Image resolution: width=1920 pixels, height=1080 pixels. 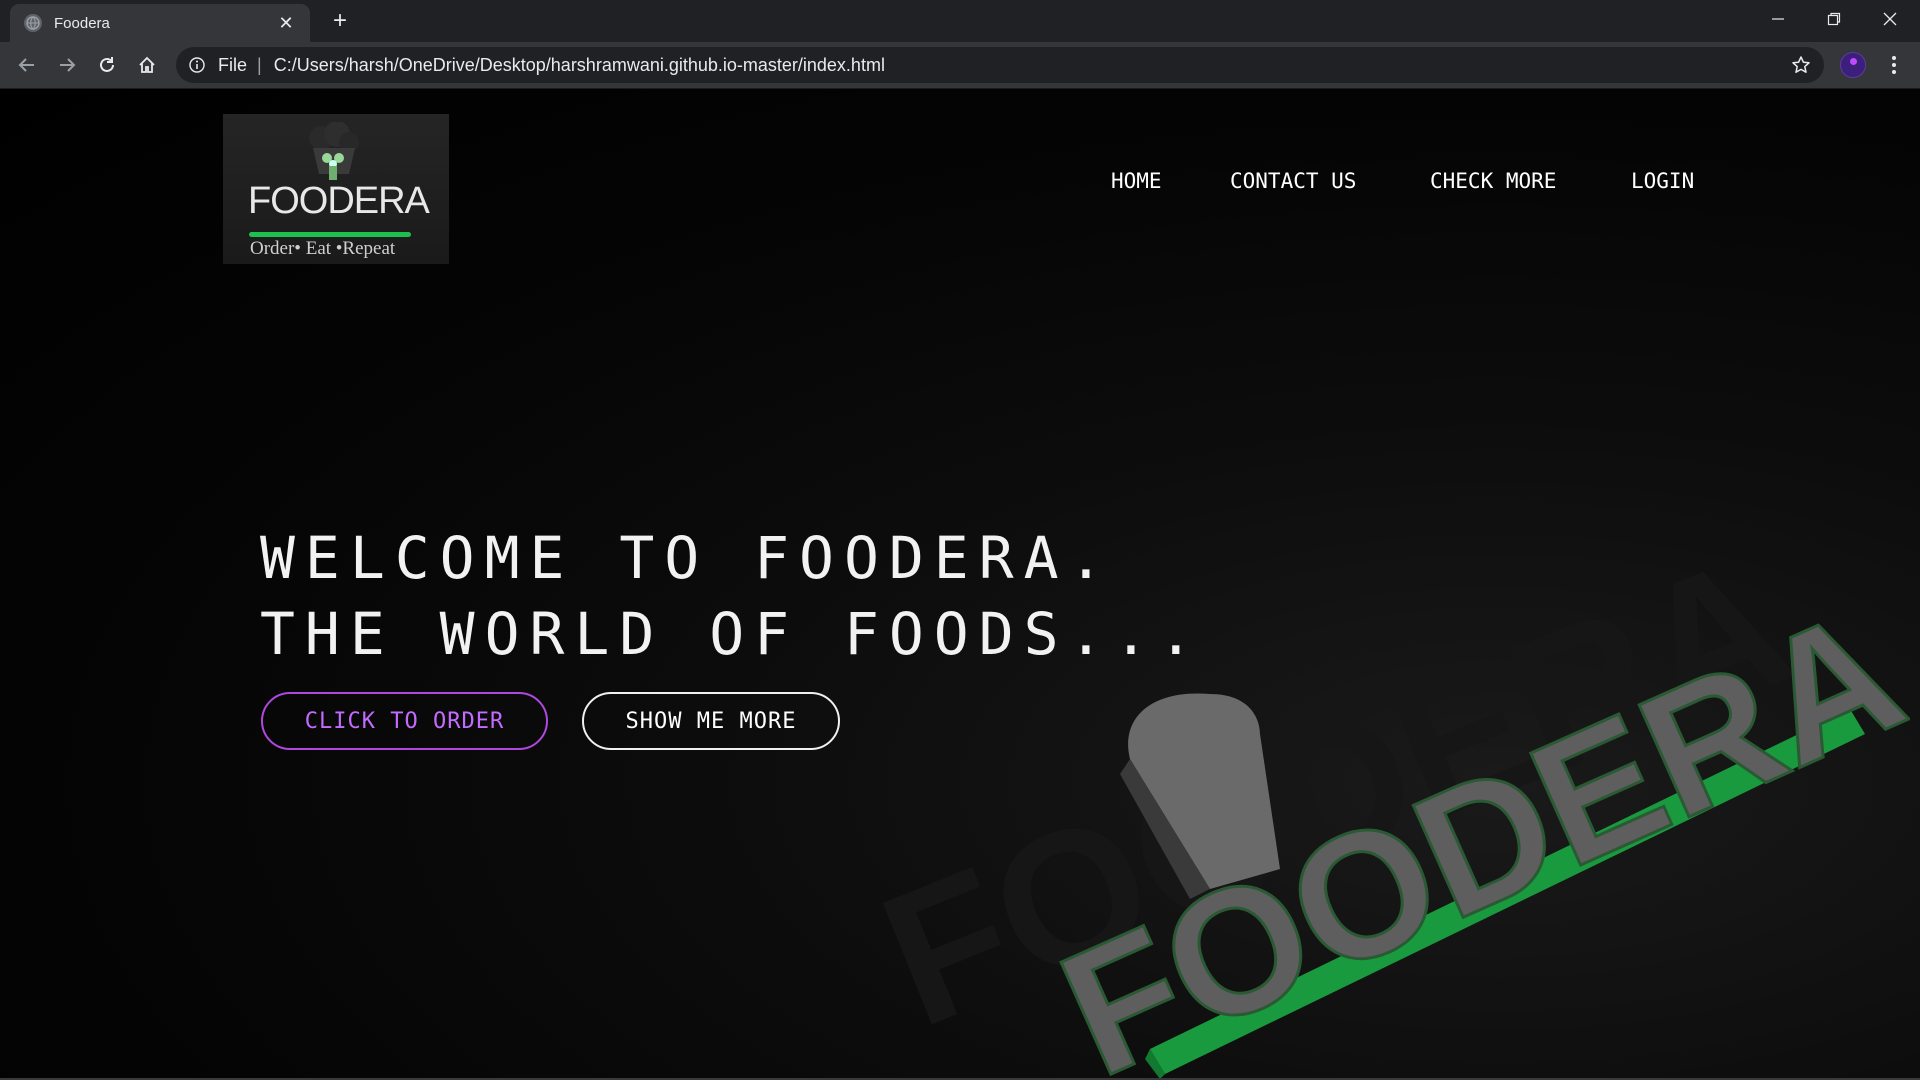 I want to click on forward-arrow-icon, so click(x=67, y=65).